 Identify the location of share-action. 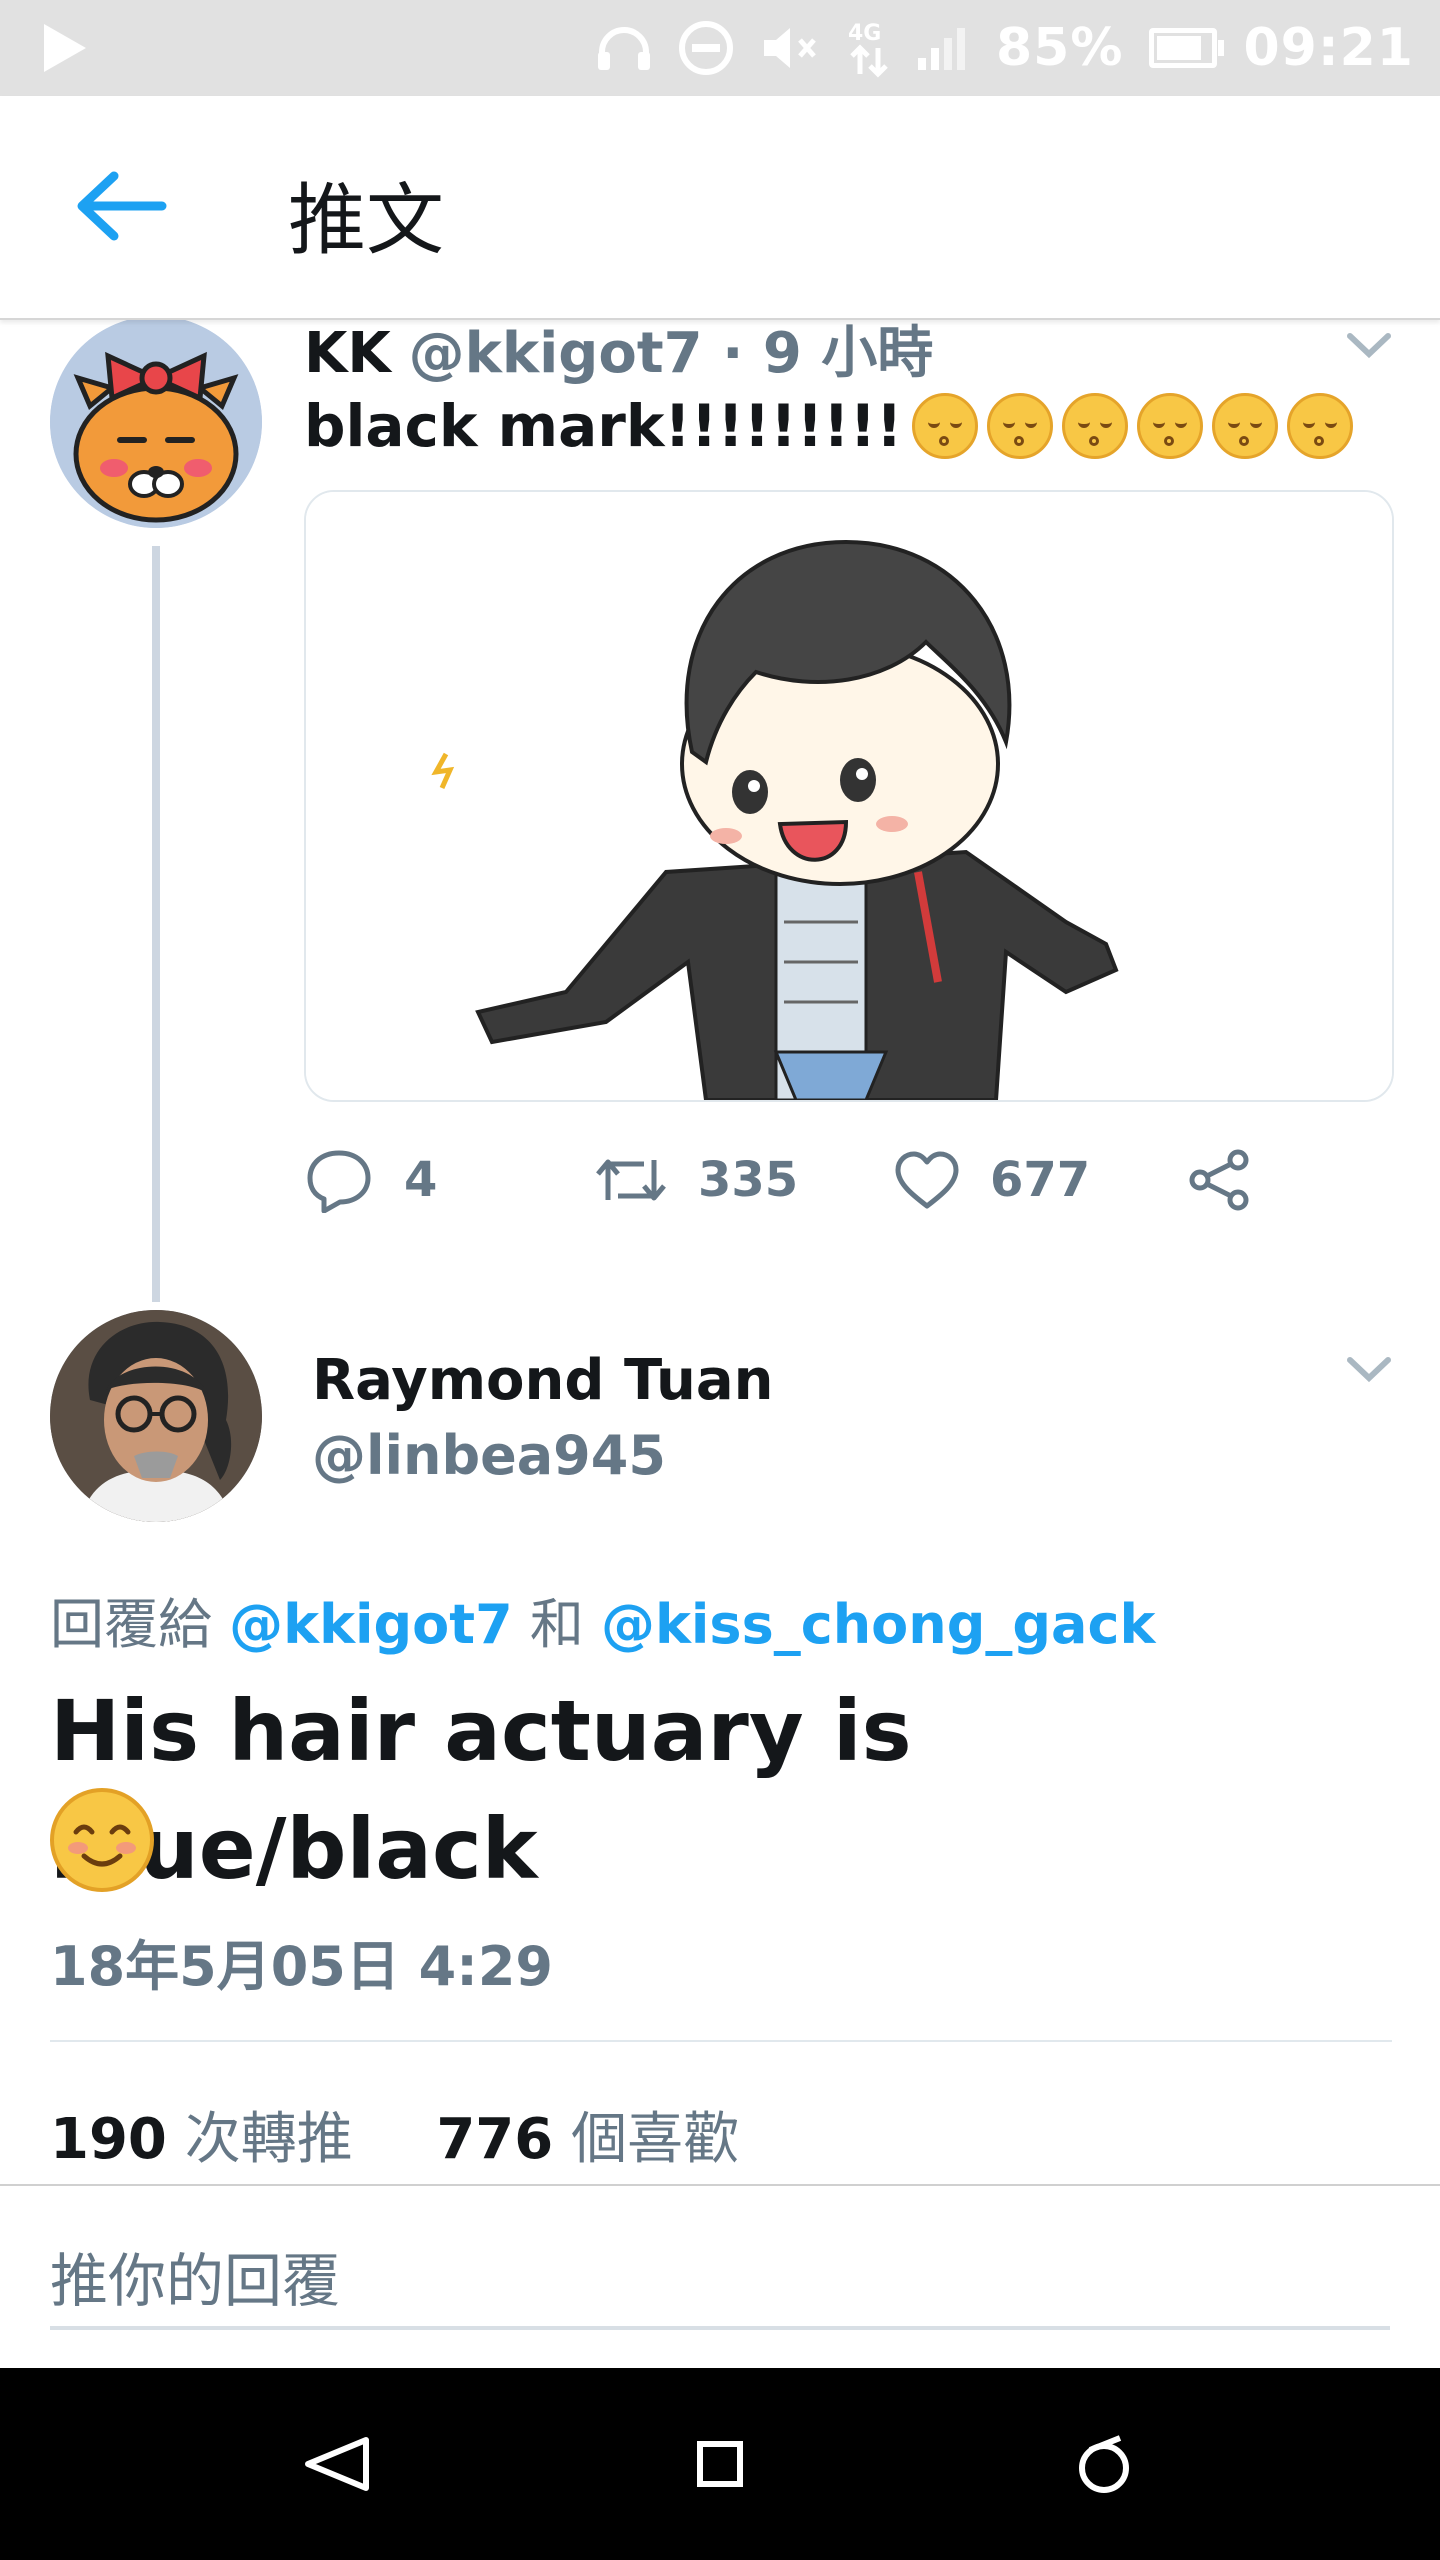
(1220, 1180).